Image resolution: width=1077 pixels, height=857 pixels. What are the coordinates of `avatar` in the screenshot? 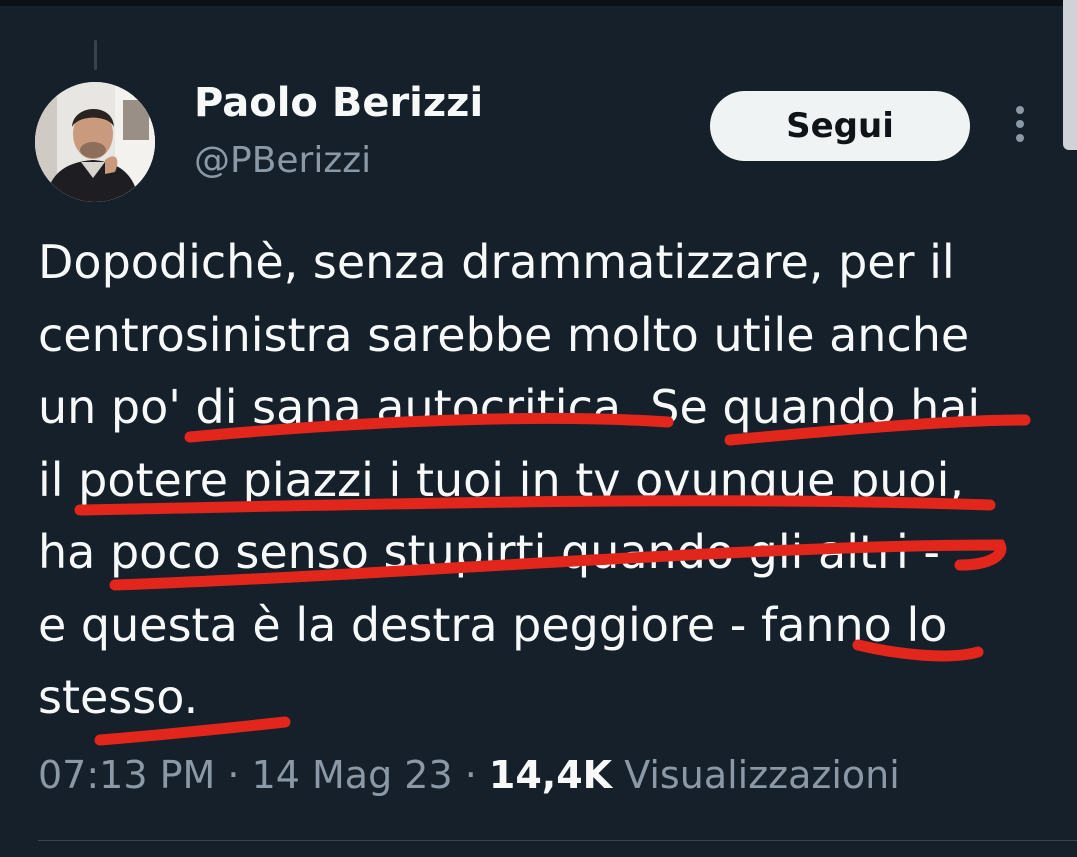 It's located at (95, 142).